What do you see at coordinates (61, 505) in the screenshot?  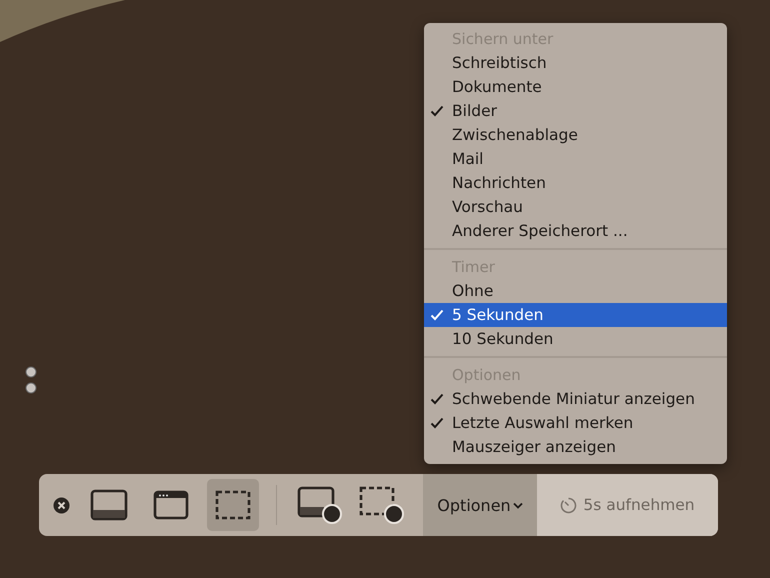 I see `close-icon` at bounding box center [61, 505].